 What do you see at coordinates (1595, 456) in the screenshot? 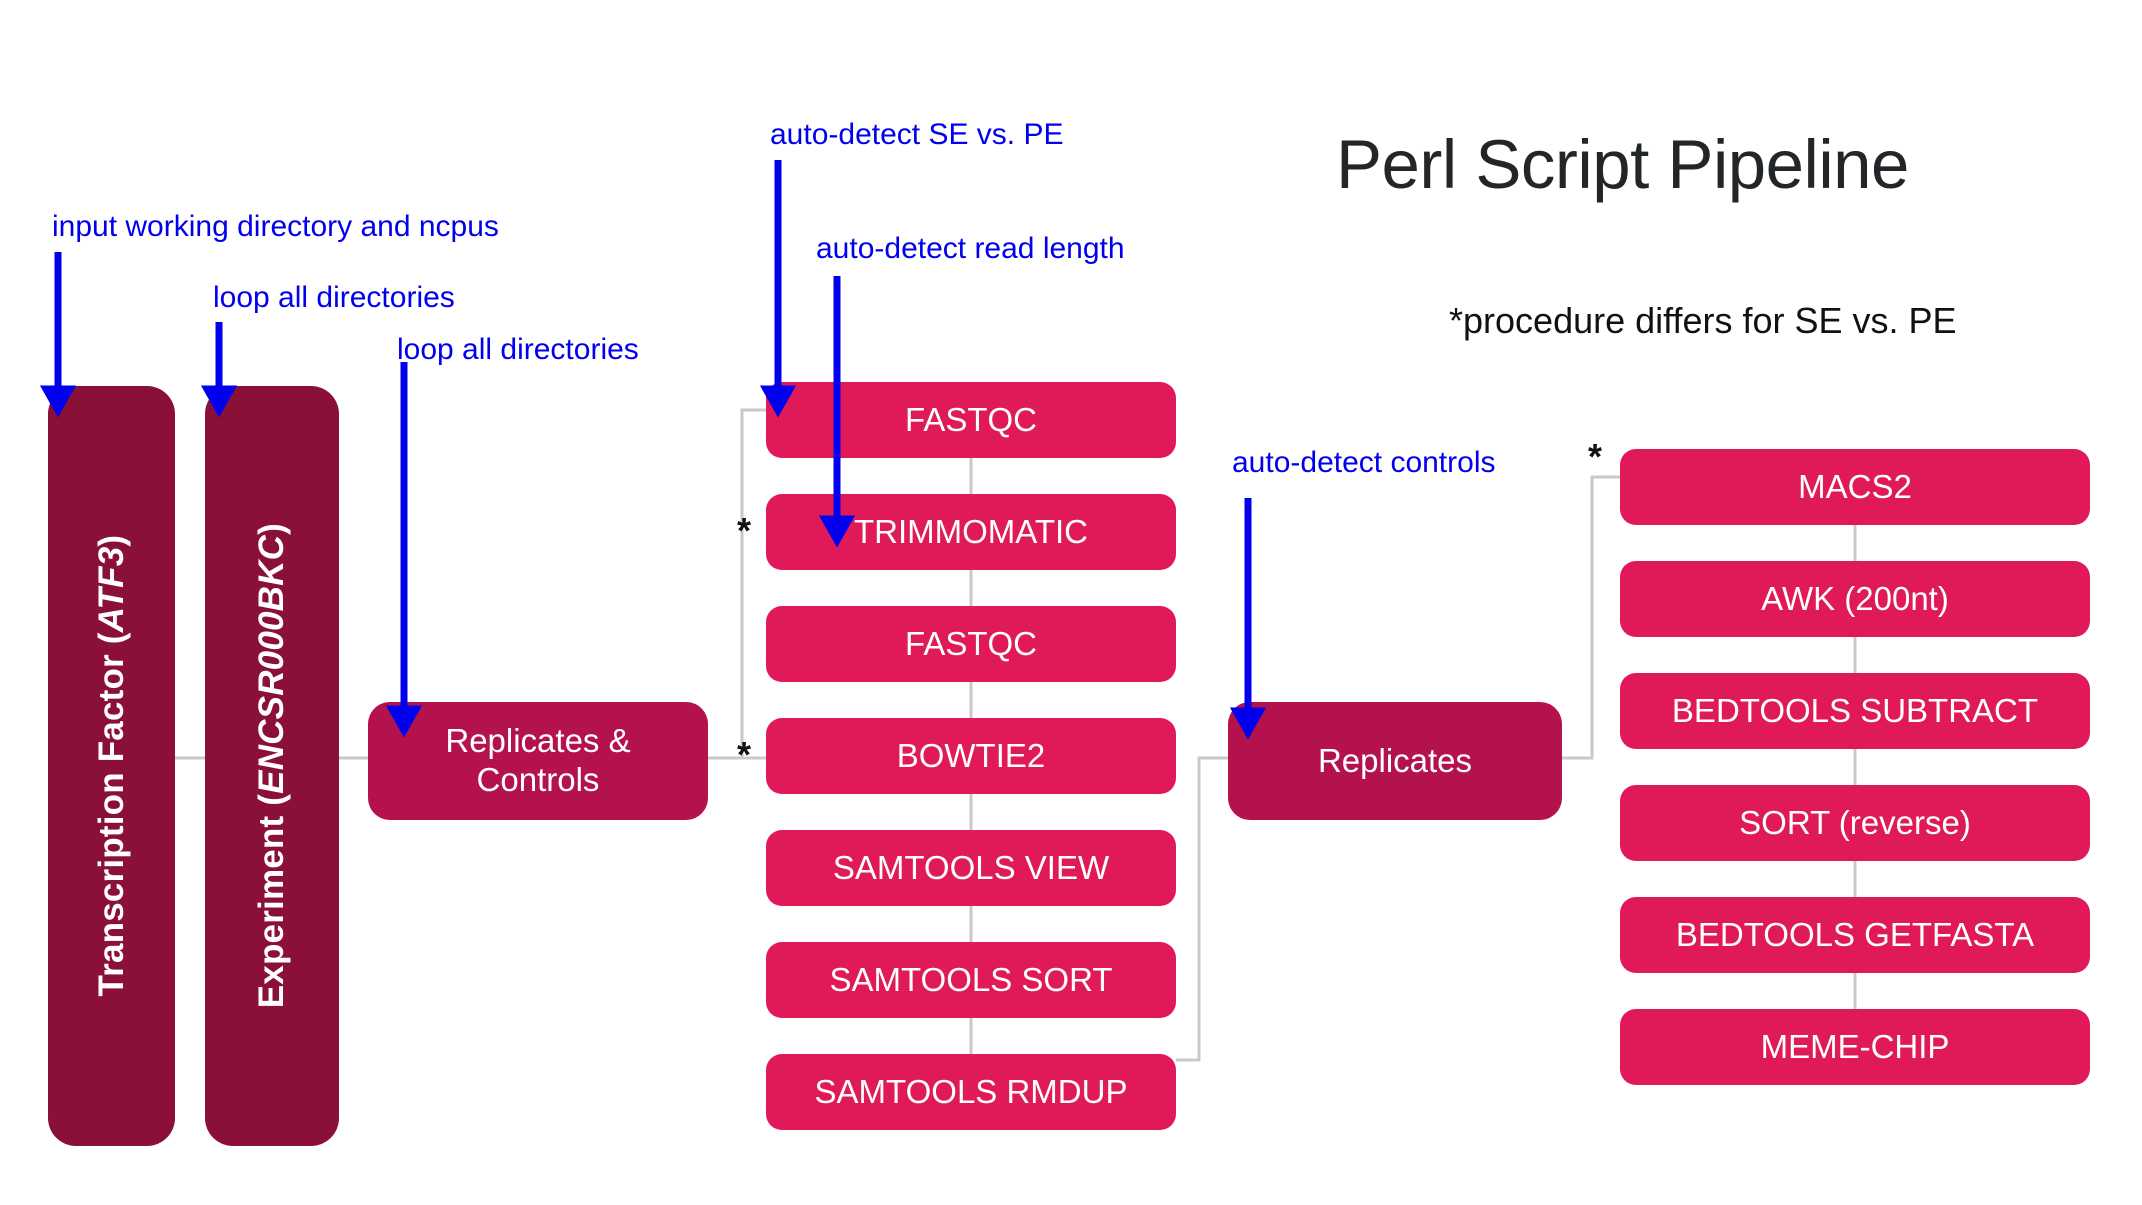
I see `star-marker-macs2: *` at bounding box center [1595, 456].